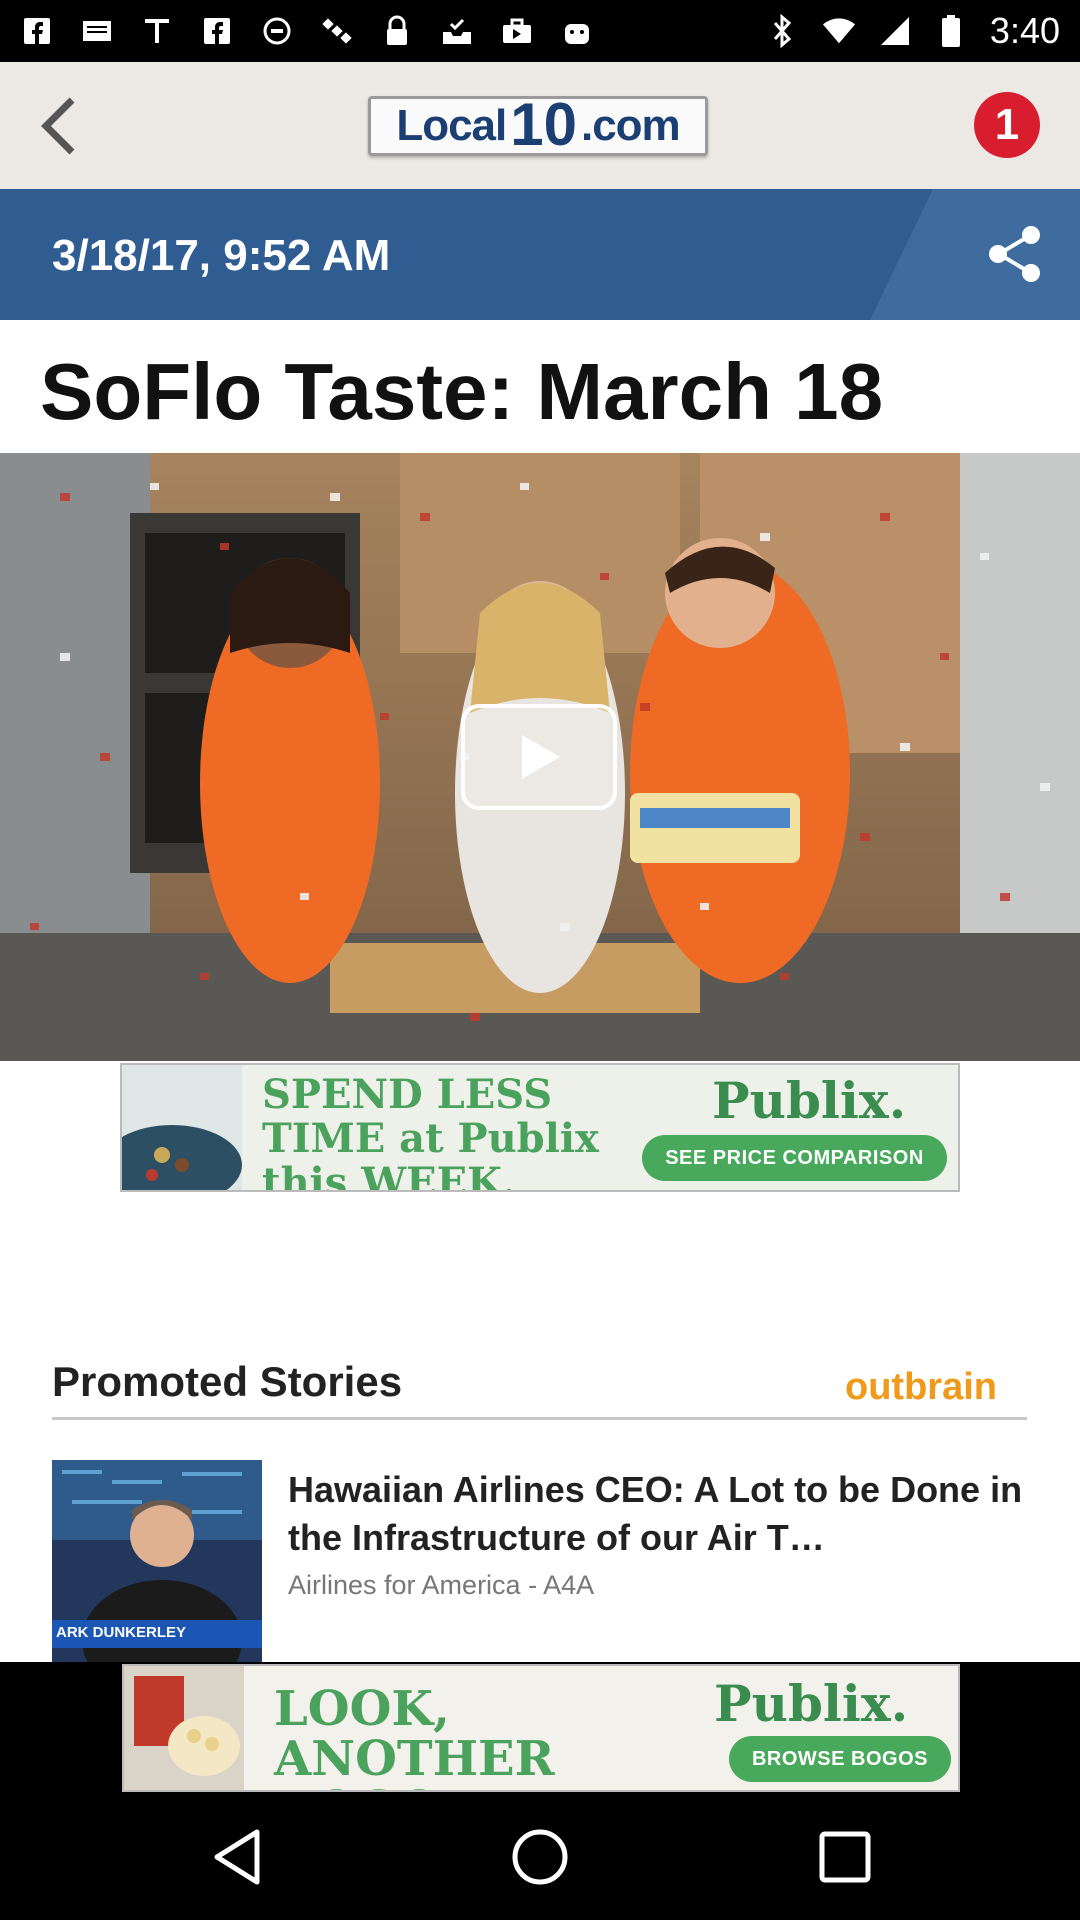 This screenshot has width=1080, height=1920. What do you see at coordinates (839, 31) in the screenshot?
I see `wifi-icon` at bounding box center [839, 31].